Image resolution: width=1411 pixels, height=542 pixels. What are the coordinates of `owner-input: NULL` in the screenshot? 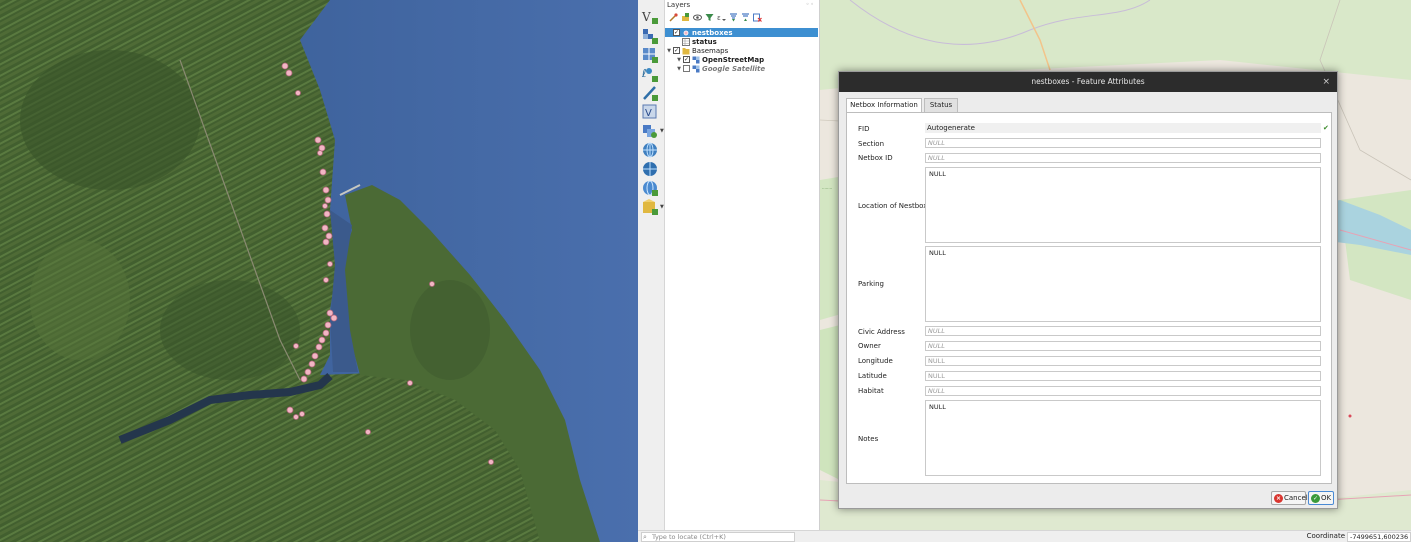 It's located at (1123, 346).